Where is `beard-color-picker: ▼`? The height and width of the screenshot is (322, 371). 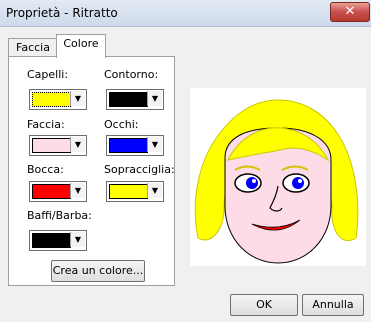
beard-color-picker: ▼ is located at coordinates (58, 240).